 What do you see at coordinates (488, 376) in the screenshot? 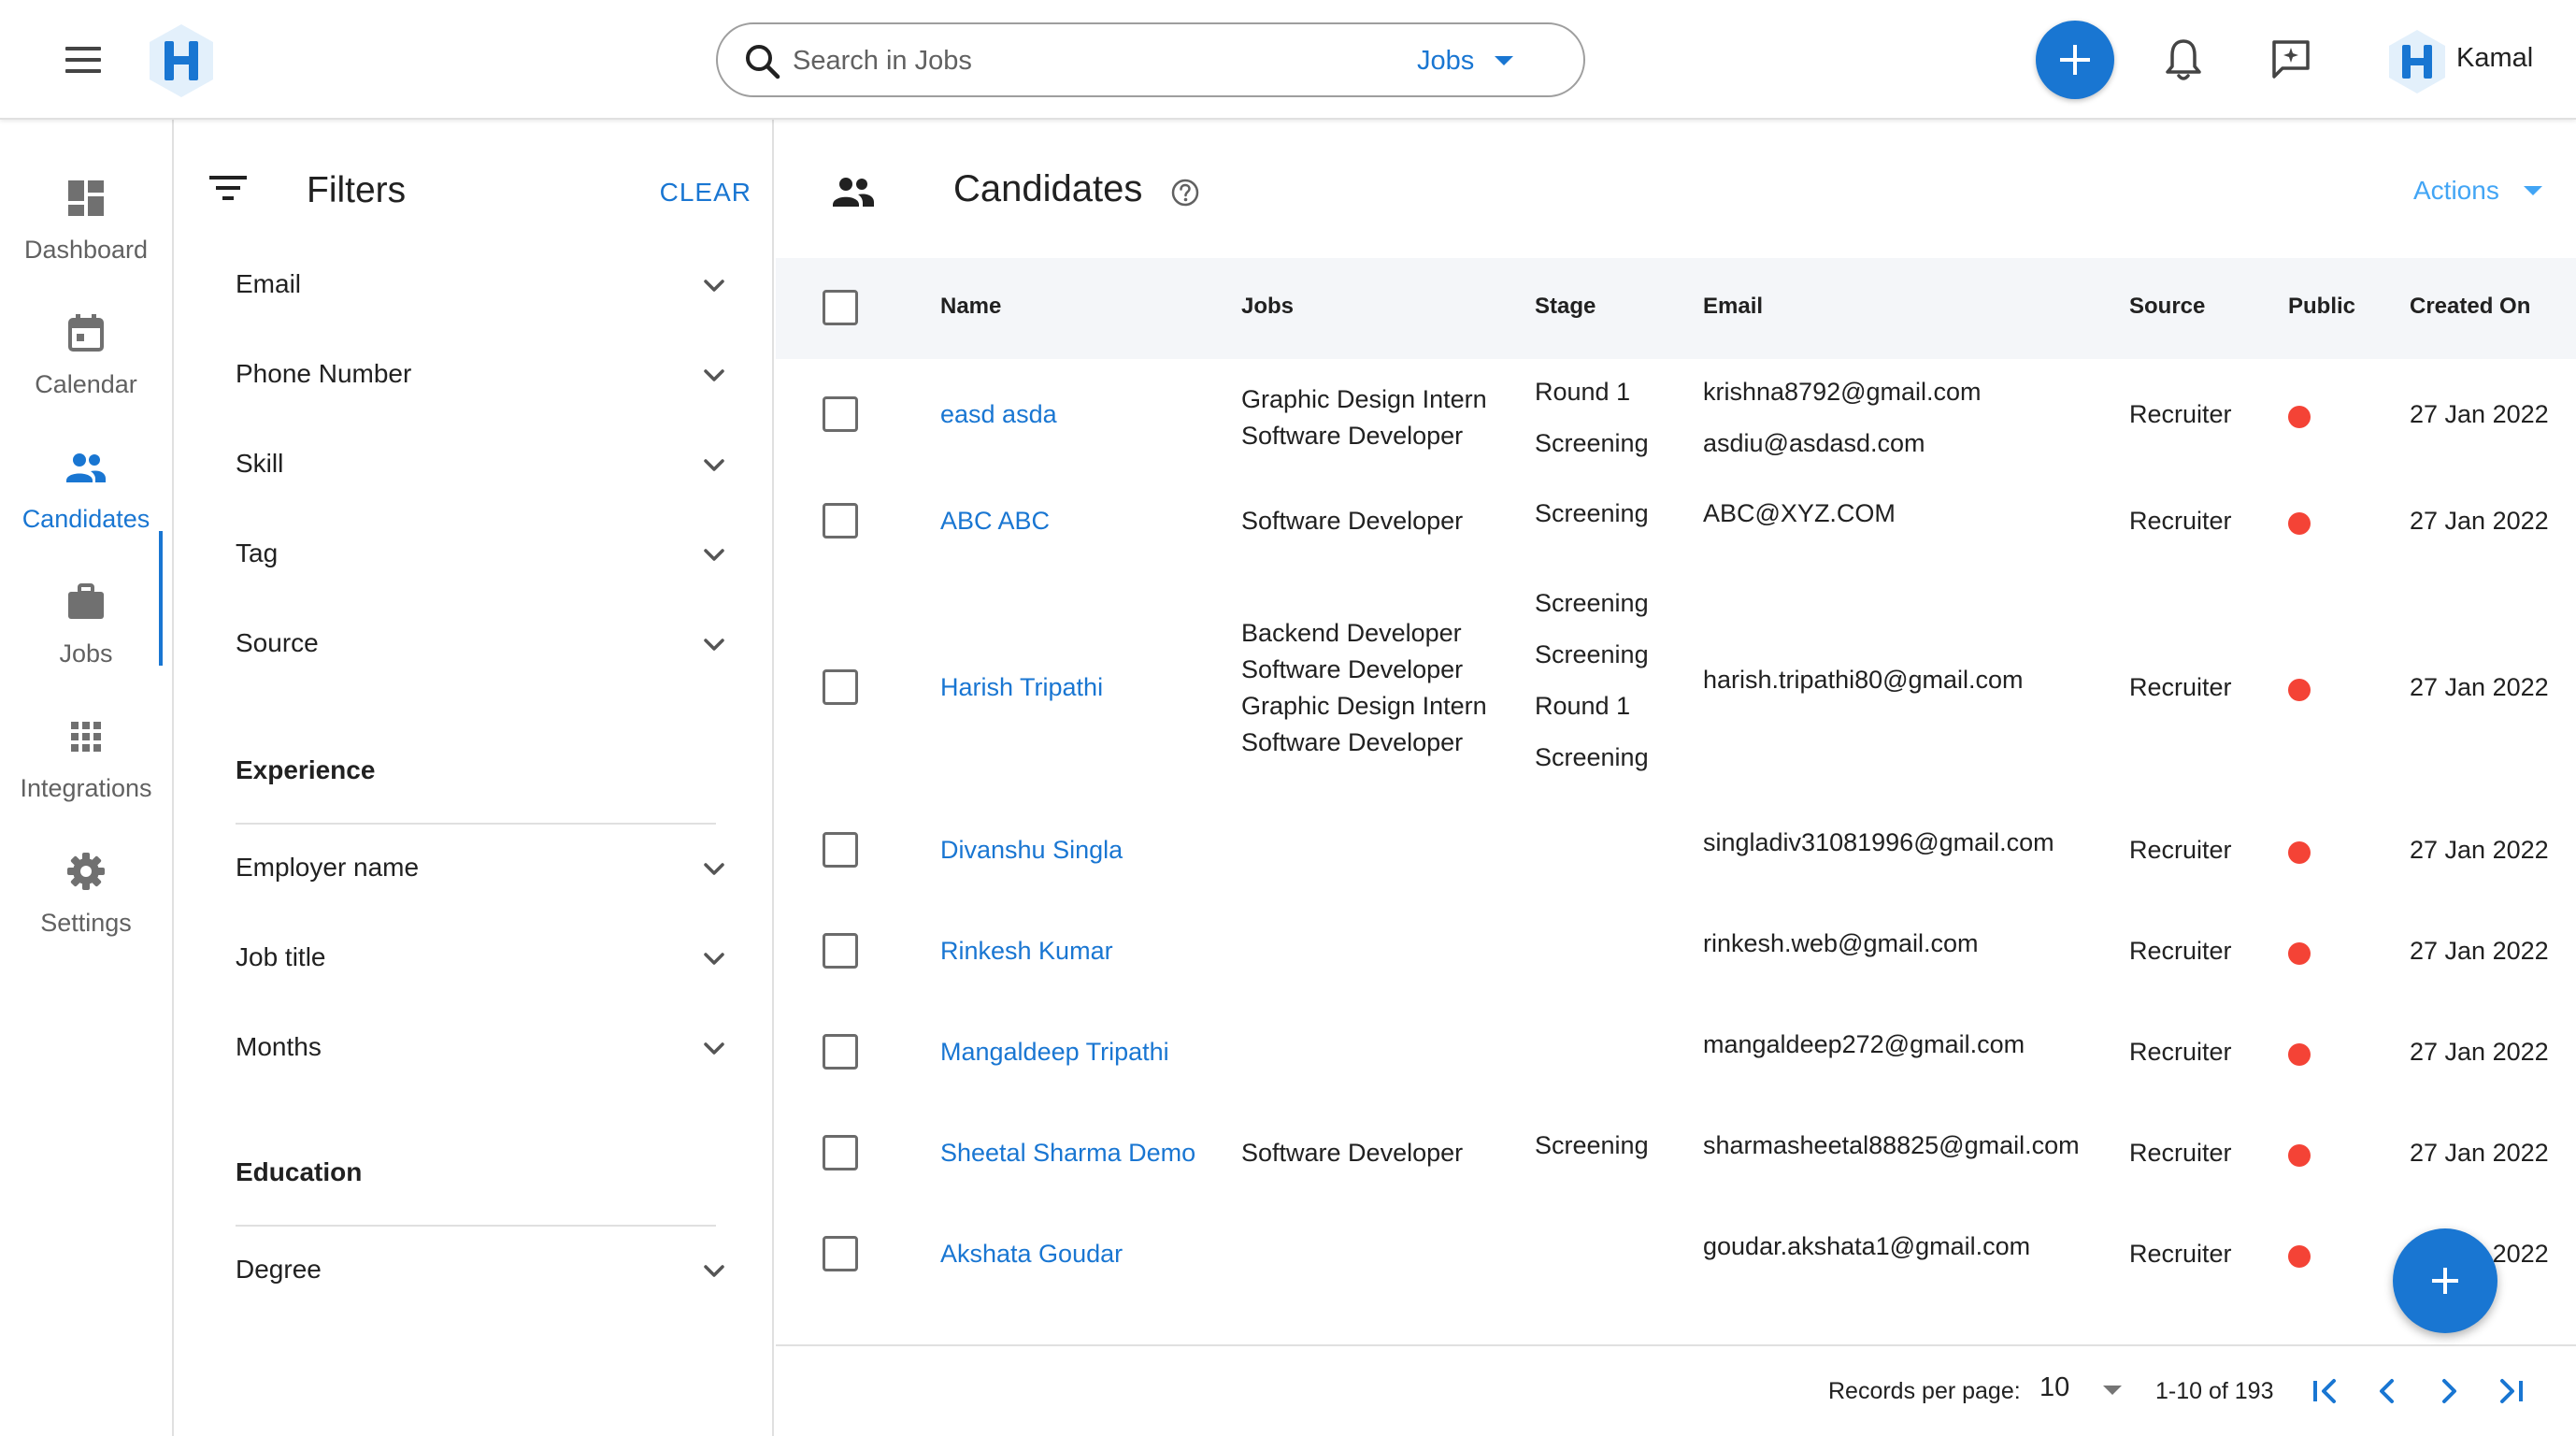
I see `filter-phone-number: Phone Number` at bounding box center [488, 376].